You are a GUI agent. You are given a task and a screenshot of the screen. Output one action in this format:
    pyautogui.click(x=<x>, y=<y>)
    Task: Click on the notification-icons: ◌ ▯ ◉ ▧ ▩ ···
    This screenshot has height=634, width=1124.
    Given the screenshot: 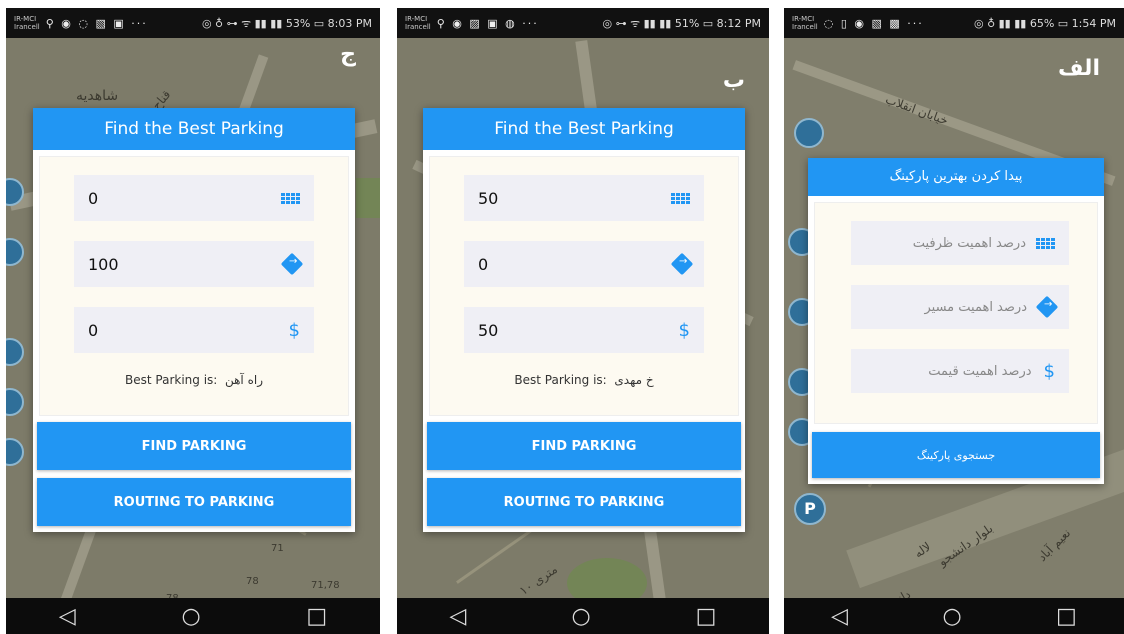 What is the action you would take?
    pyautogui.click(x=873, y=23)
    